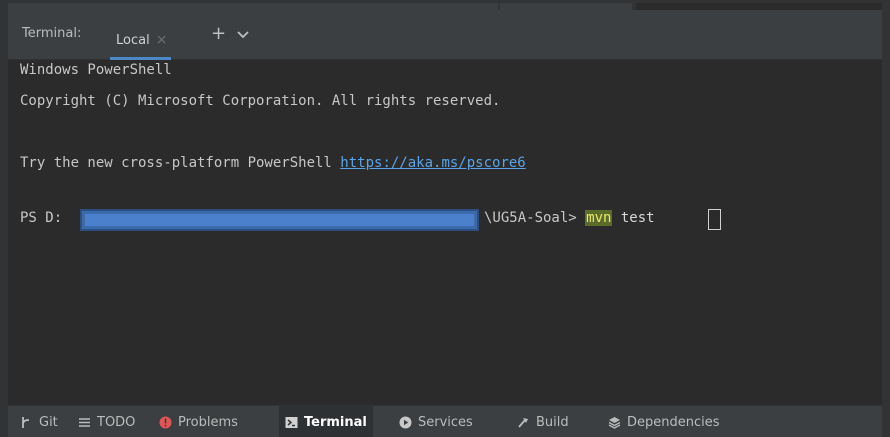 The height and width of the screenshot is (437, 890). What do you see at coordinates (253, 6) in the screenshot?
I see `editor-scrollbar-track` at bounding box center [253, 6].